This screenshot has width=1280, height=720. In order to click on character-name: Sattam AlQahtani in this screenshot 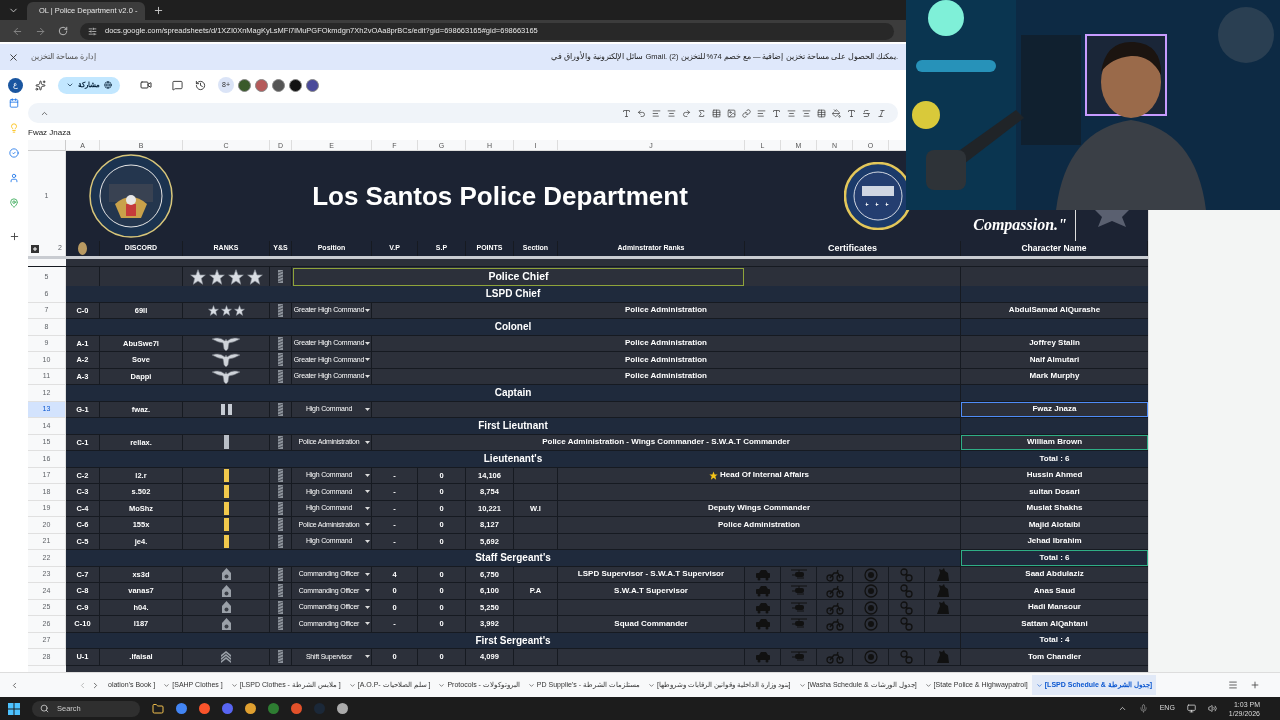, I will do `click(1054, 623)`.